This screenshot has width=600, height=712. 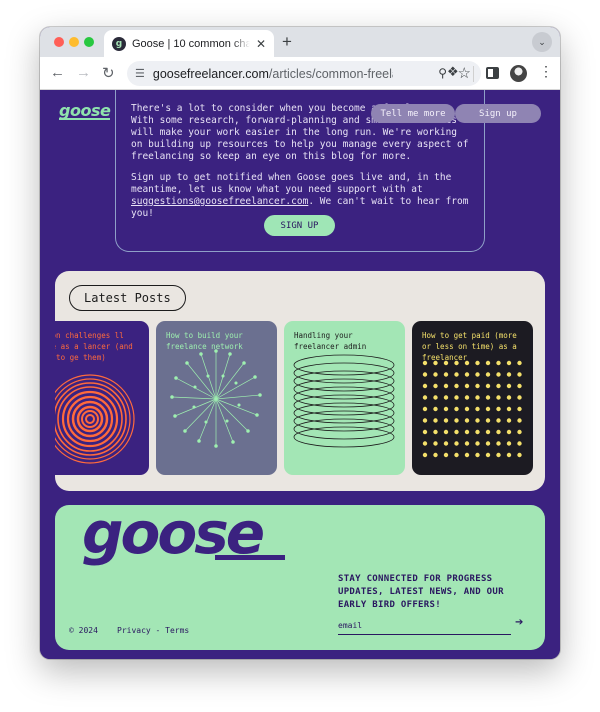 I want to click on reload-icon: ↻, so click(x=108, y=73).